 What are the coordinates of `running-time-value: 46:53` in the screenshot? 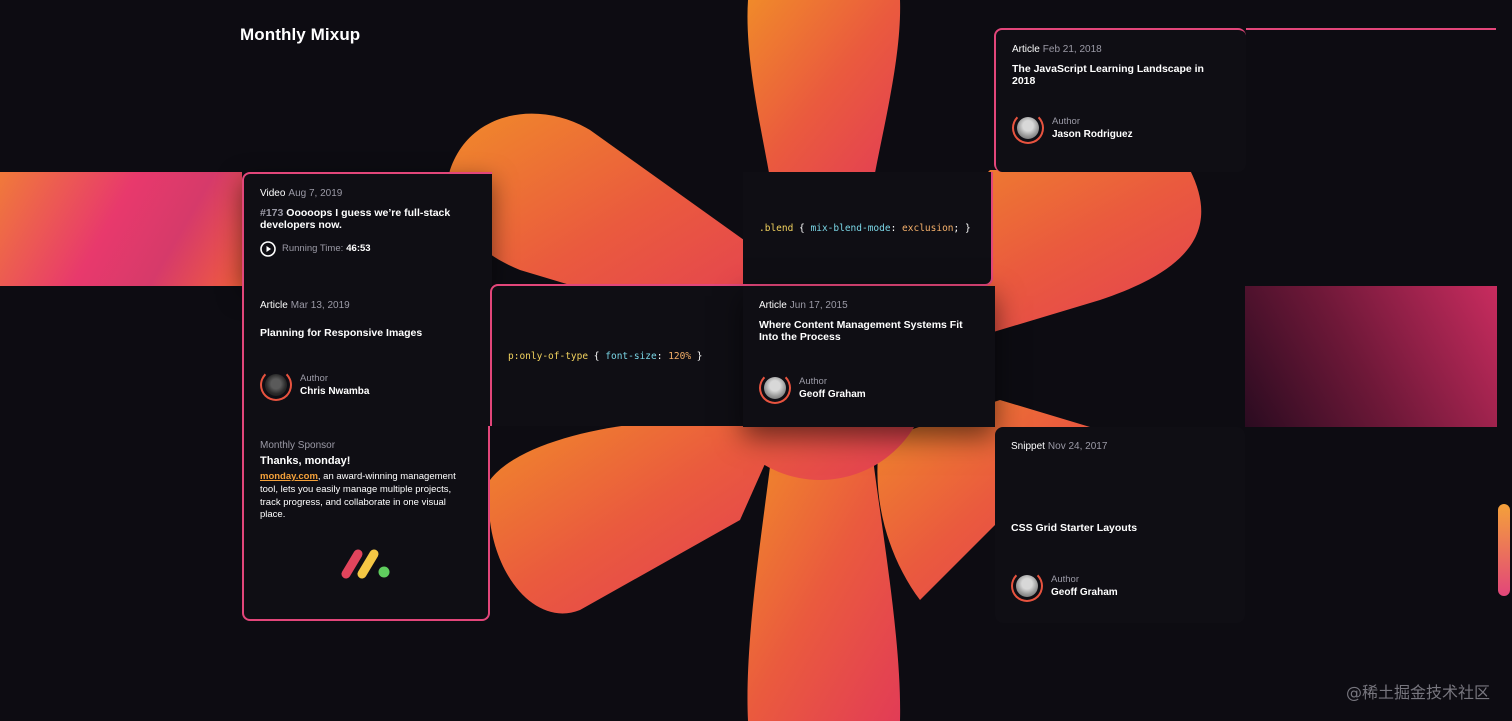 It's located at (358, 249).